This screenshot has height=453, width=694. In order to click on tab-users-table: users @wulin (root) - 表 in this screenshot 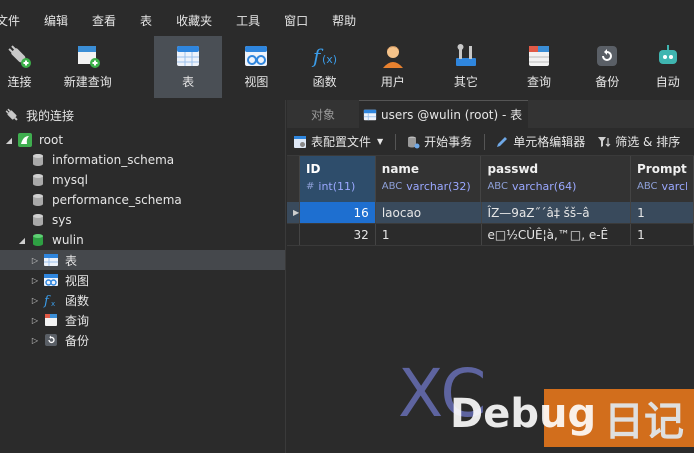, I will do `click(444, 114)`.